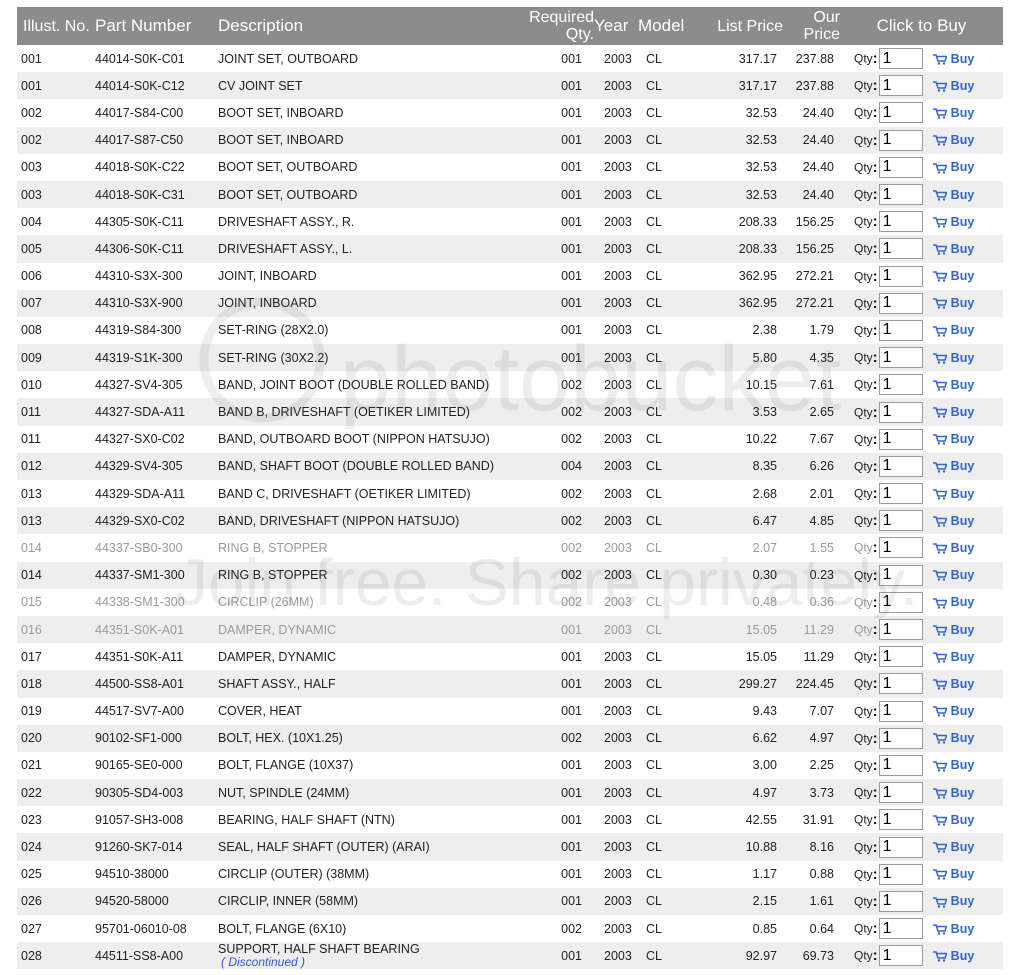 Image resolution: width=1024 pixels, height=975 pixels. I want to click on cell-list-price: 9.43, so click(764, 711).